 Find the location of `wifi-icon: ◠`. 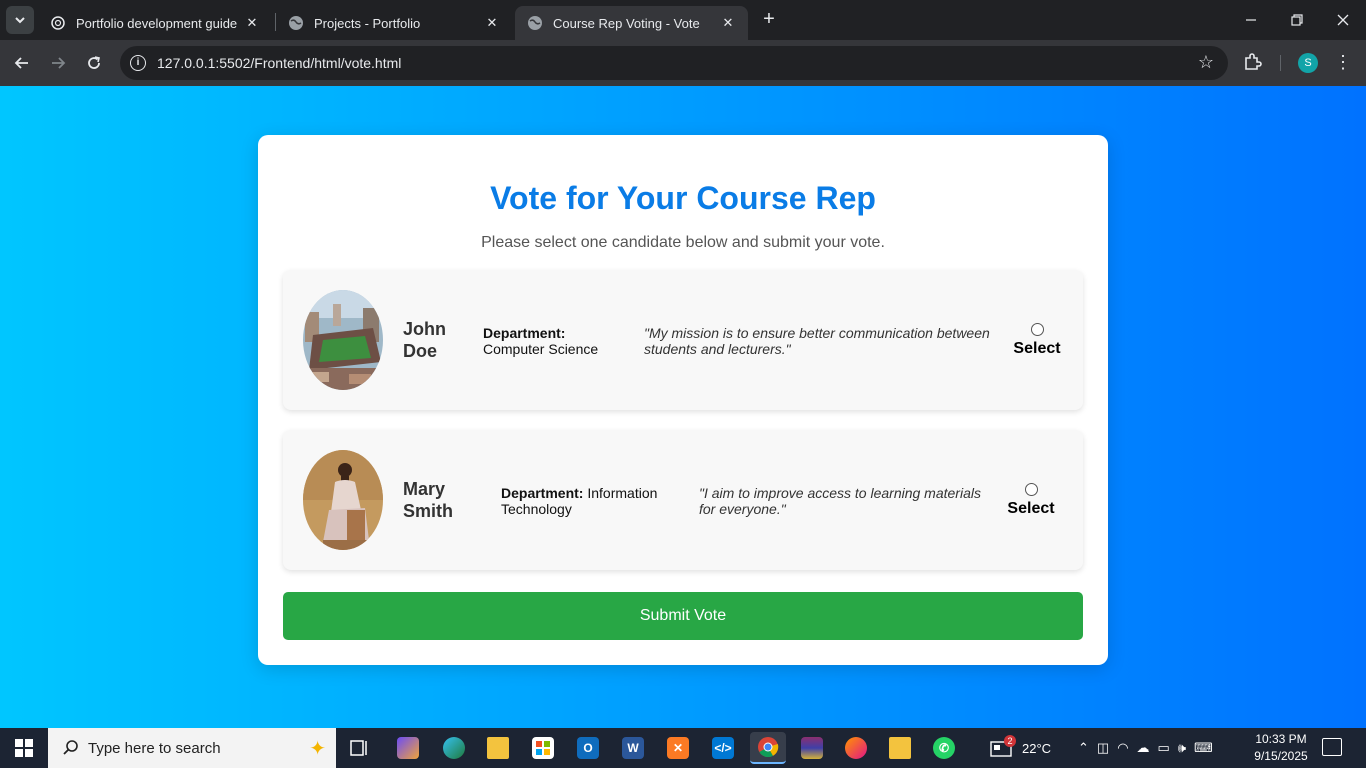

wifi-icon: ◠ is located at coordinates (1122, 748).